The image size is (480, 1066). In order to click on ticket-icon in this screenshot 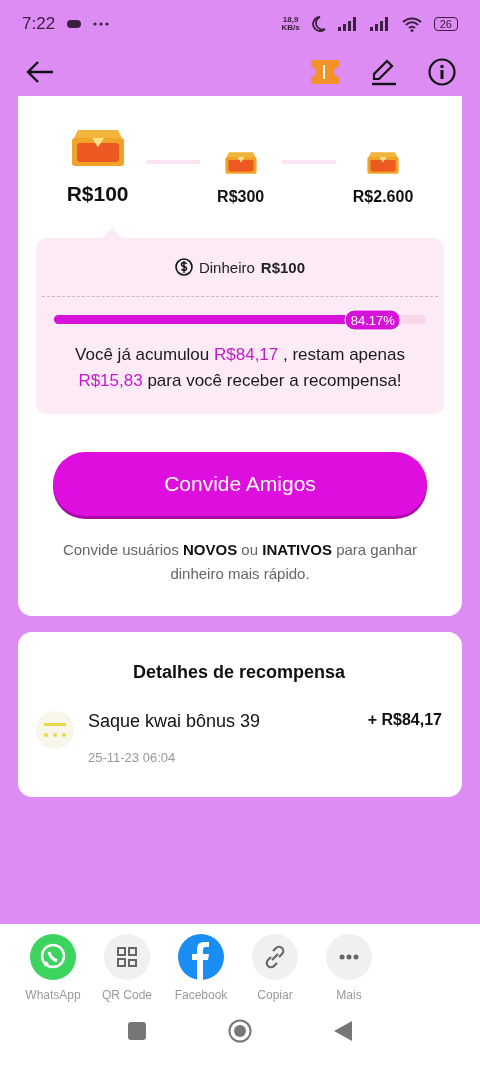, I will do `click(325, 72)`.